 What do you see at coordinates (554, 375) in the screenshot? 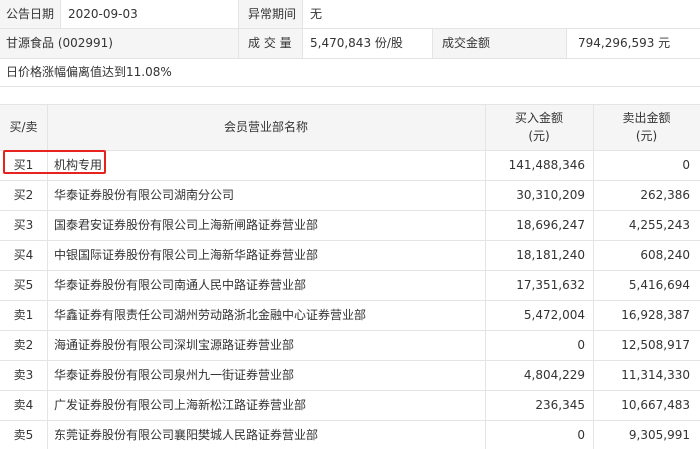
I see `row-buy-amount: 4,804,229` at bounding box center [554, 375].